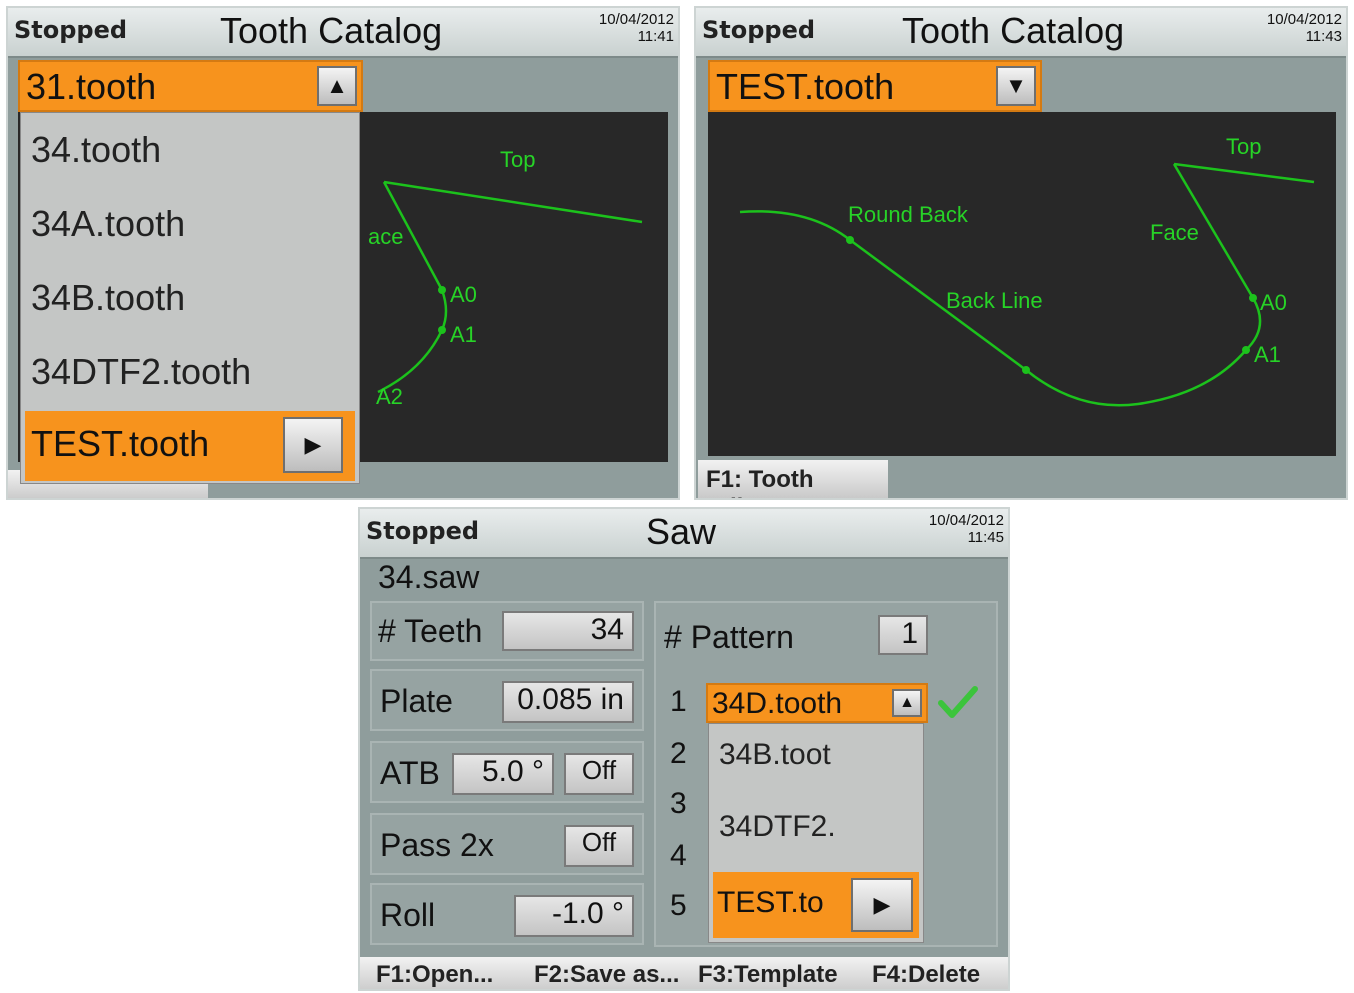 The image size is (1354, 993). Describe the element at coordinates (805, 86) in the screenshot. I see `tooth-select-value: TEST.tooth` at that location.